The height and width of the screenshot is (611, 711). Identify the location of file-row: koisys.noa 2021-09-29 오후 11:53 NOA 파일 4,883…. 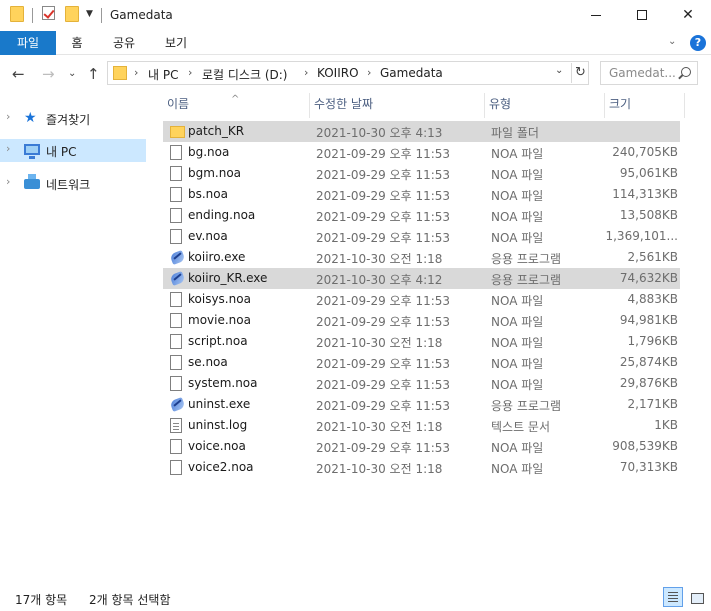
(421, 299).